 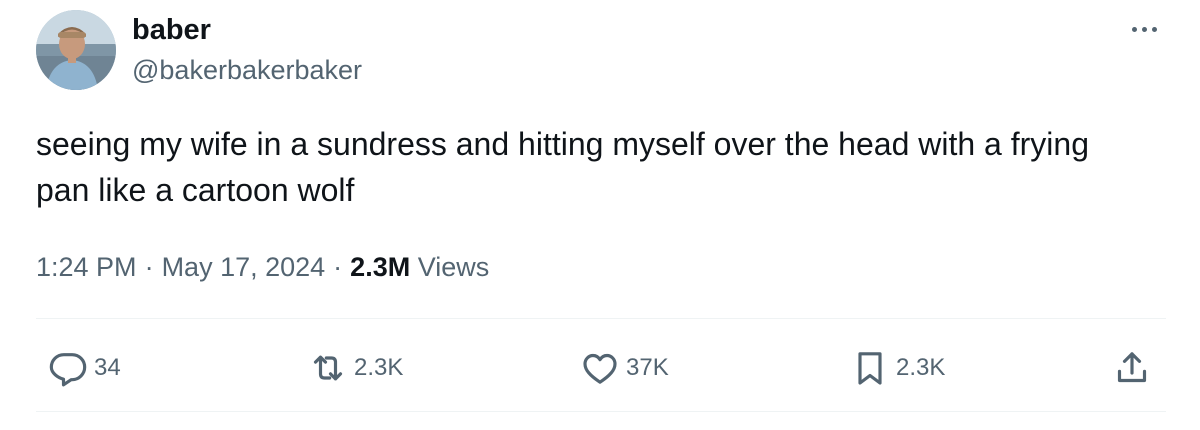 What do you see at coordinates (453, 267) in the screenshot?
I see `views-label: Views` at bounding box center [453, 267].